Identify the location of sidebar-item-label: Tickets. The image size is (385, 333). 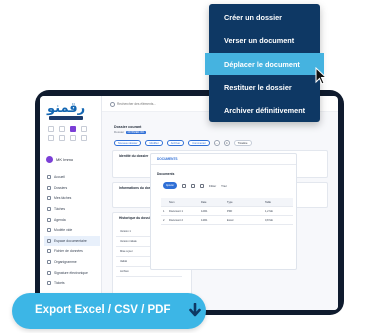
(59, 283).